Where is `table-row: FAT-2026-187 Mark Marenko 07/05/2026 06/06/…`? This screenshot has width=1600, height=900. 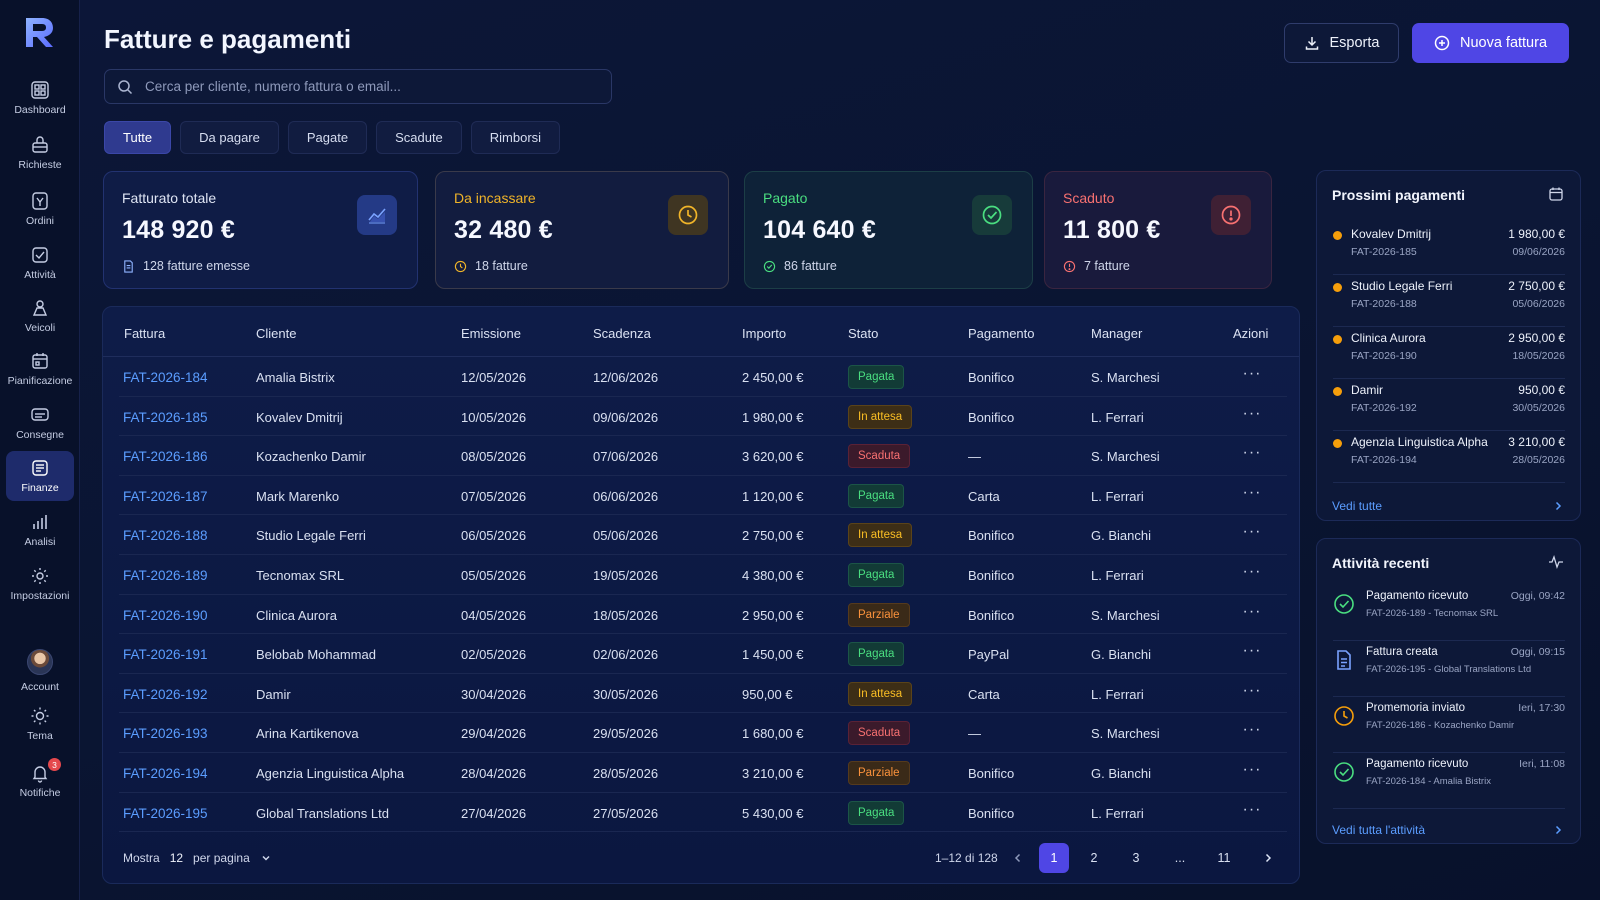
table-row: FAT-2026-187 Mark Marenko 07/05/2026 06/06/… is located at coordinates (703, 496).